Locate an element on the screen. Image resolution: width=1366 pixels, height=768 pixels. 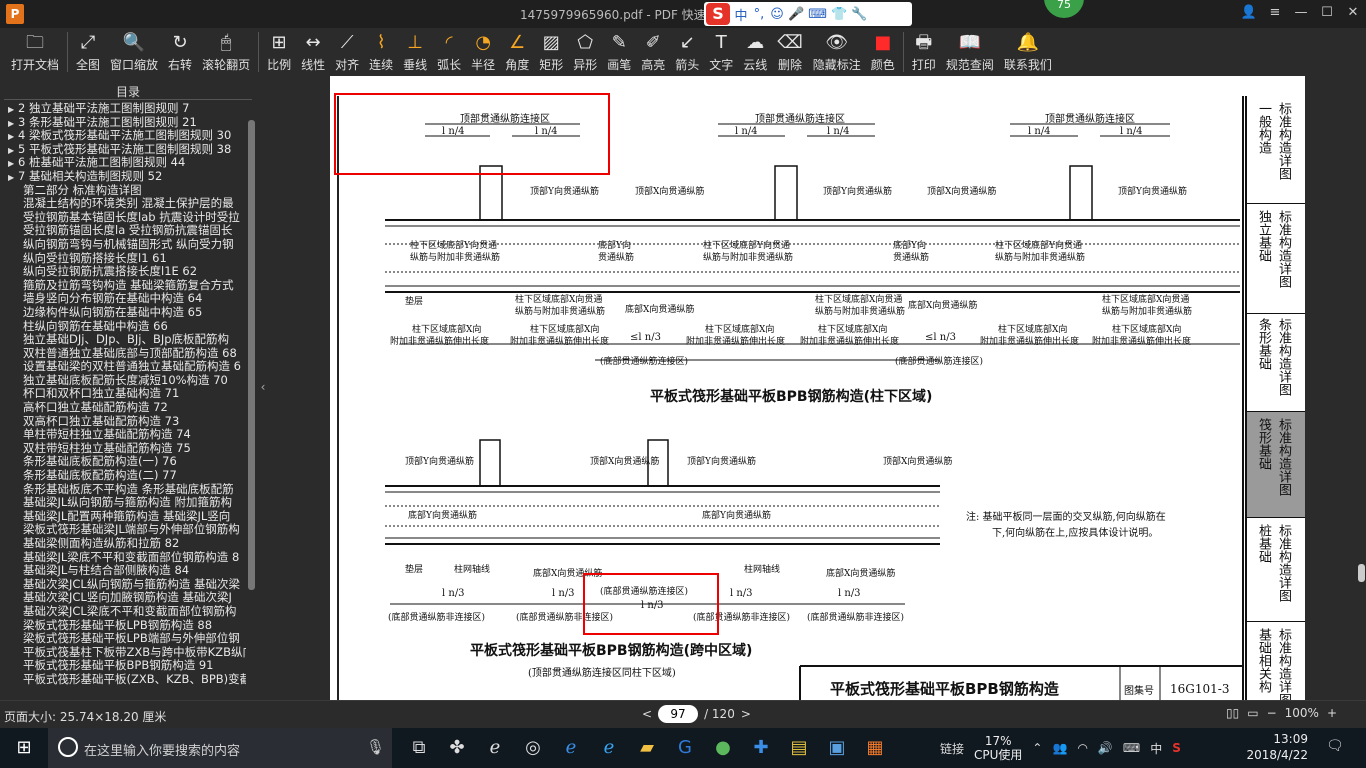
blue-plus-app-icon: ✚ is located at coordinates (761, 748).